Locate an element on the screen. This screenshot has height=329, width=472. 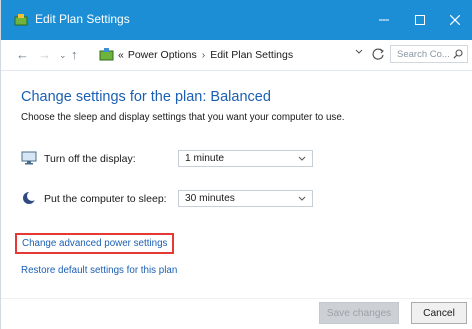
address-dropdown-chevron-icon is located at coordinates (359, 52).